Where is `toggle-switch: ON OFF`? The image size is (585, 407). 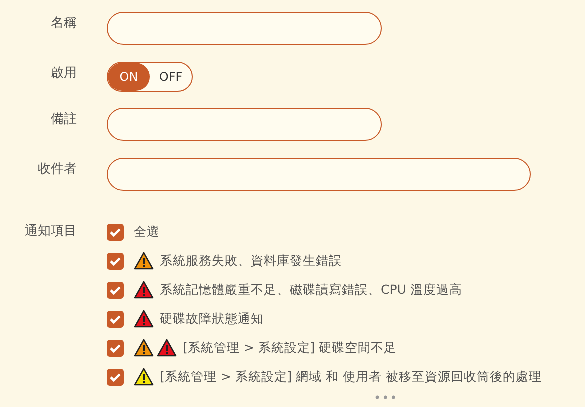 toggle-switch: ON OFF is located at coordinates (150, 77).